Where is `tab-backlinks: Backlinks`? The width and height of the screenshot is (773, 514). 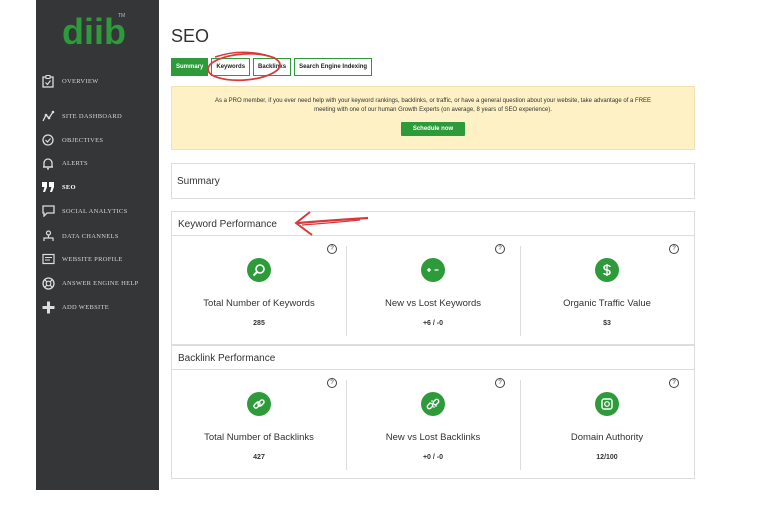
tab-backlinks: Backlinks is located at coordinates (272, 67).